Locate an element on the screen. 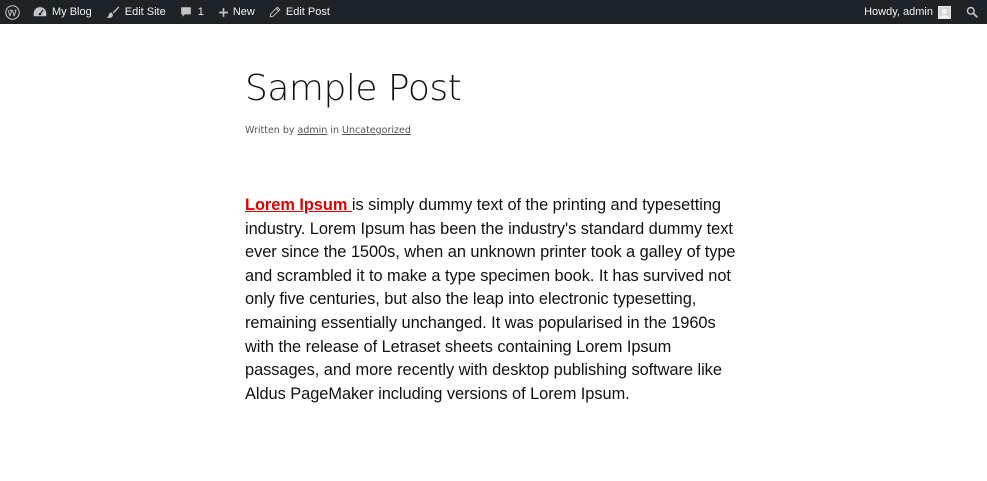 The image size is (987, 481). search-toggle is located at coordinates (972, 12).